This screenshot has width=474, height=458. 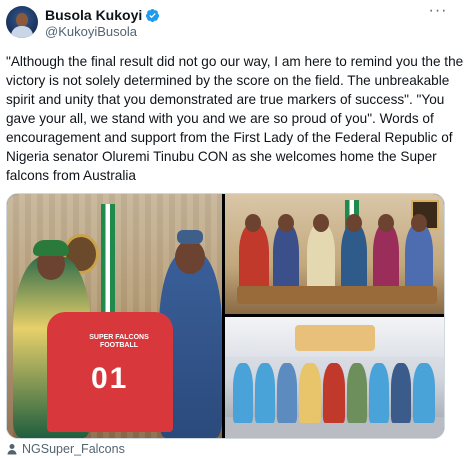 I want to click on author-display-name: Busola Kukoyi, so click(x=93, y=15).